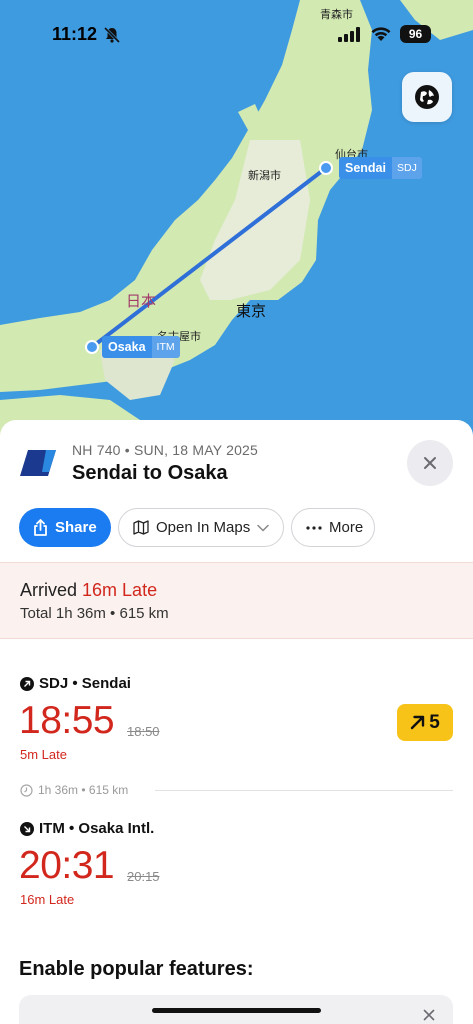  I want to click on share-icon, so click(40, 527).